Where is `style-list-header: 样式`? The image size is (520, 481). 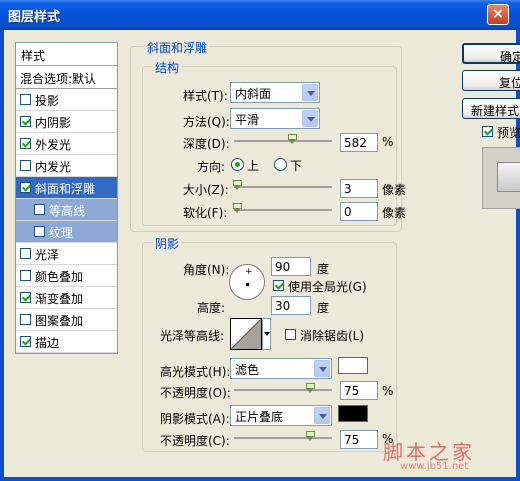
style-list-header: 样式 is located at coordinates (66, 54).